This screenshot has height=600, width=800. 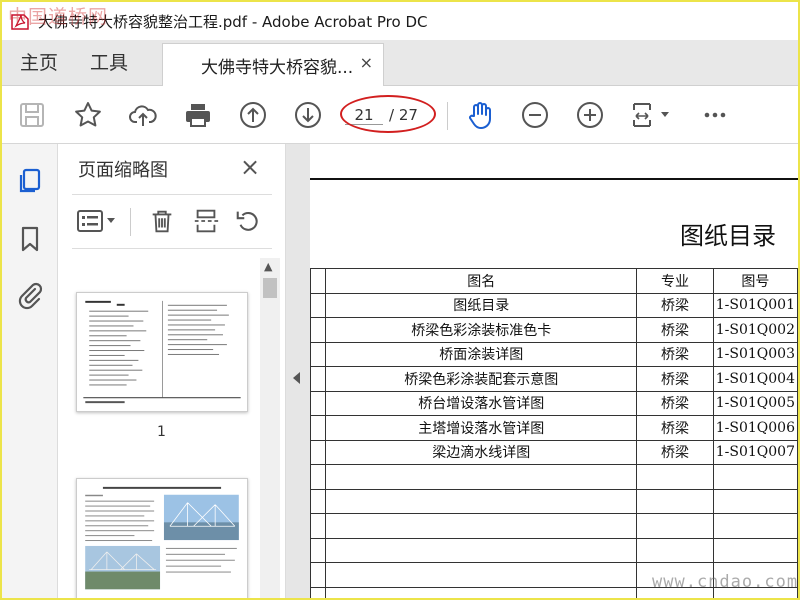 What do you see at coordinates (400, 63) in the screenshot?
I see `tab-bar: 主页 工具 大佛寺特大桥容貌... ×` at bounding box center [400, 63].